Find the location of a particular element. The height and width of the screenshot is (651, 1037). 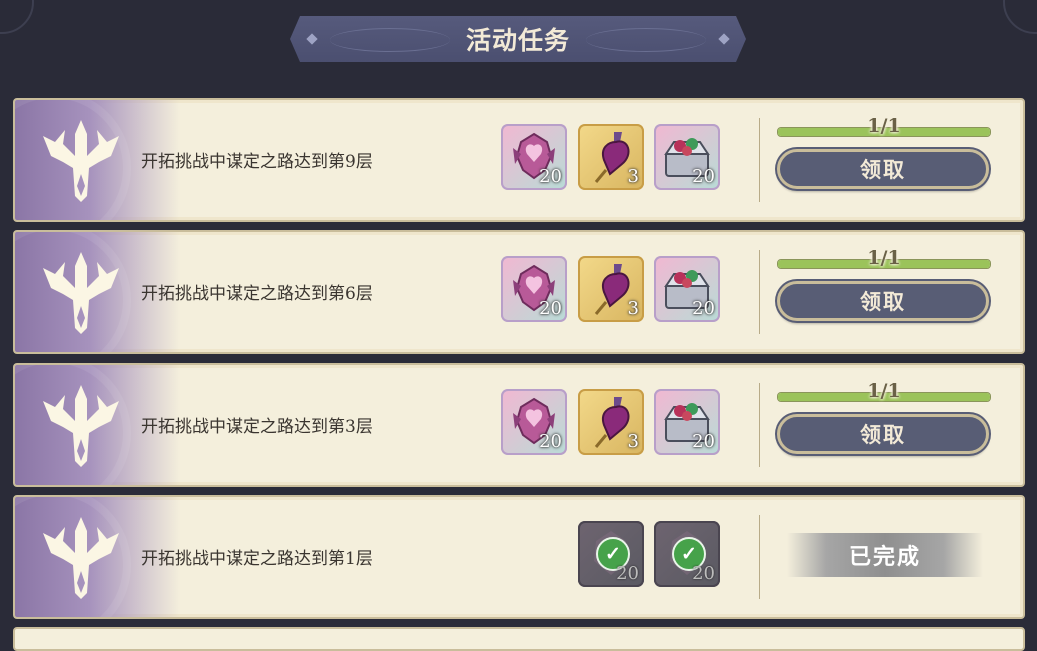

quest-description: 开拓挑战中谋定之路达到第1层 is located at coordinates (257, 559).